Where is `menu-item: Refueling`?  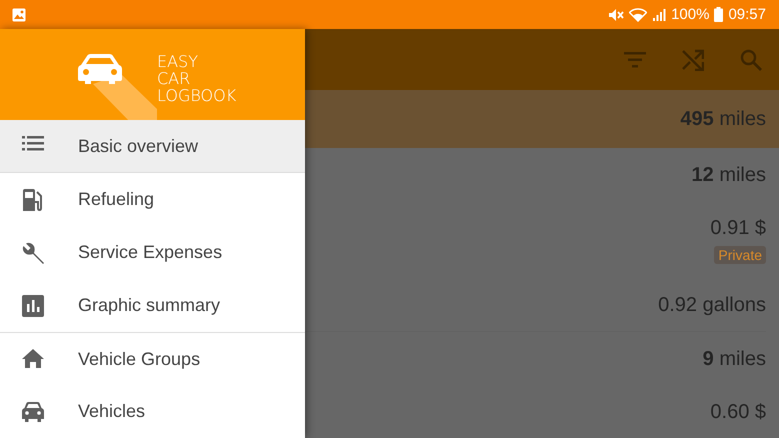 menu-item: Refueling is located at coordinates (152, 199).